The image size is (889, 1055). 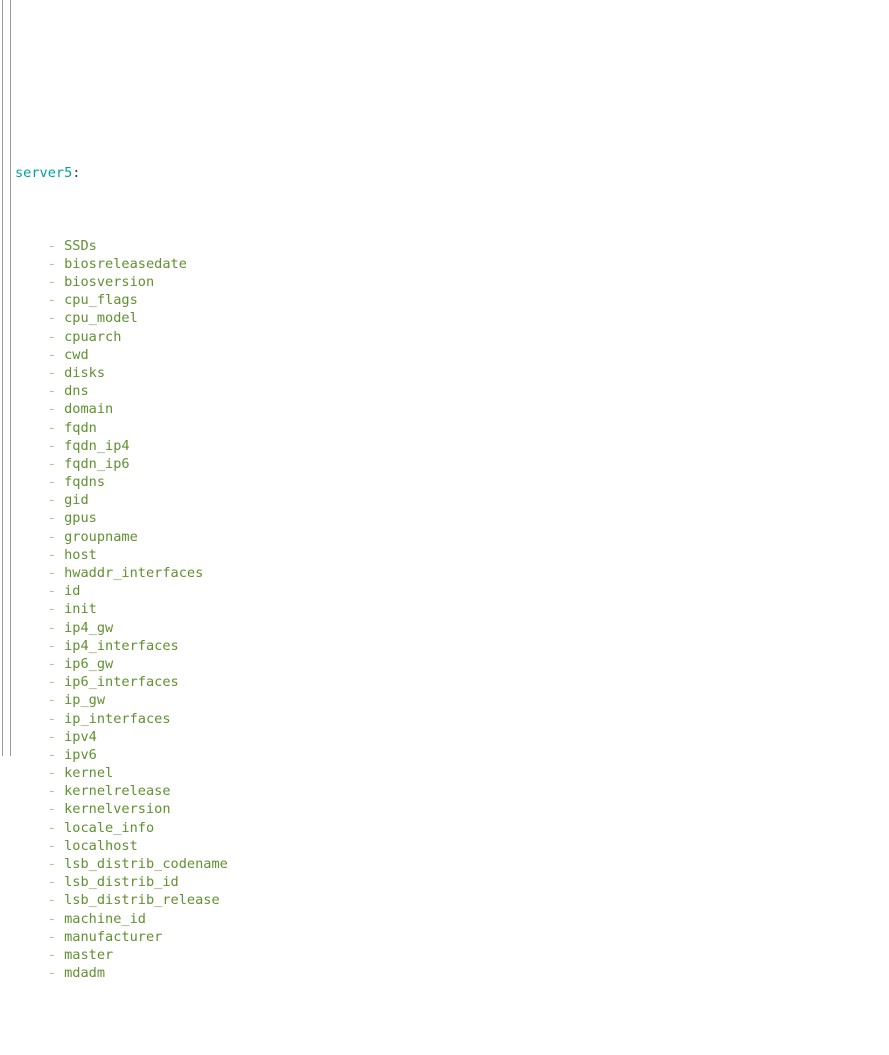 What do you see at coordinates (452, 864) in the screenshot?
I see `yaml-list-item: - lsb_distrib_codename` at bounding box center [452, 864].